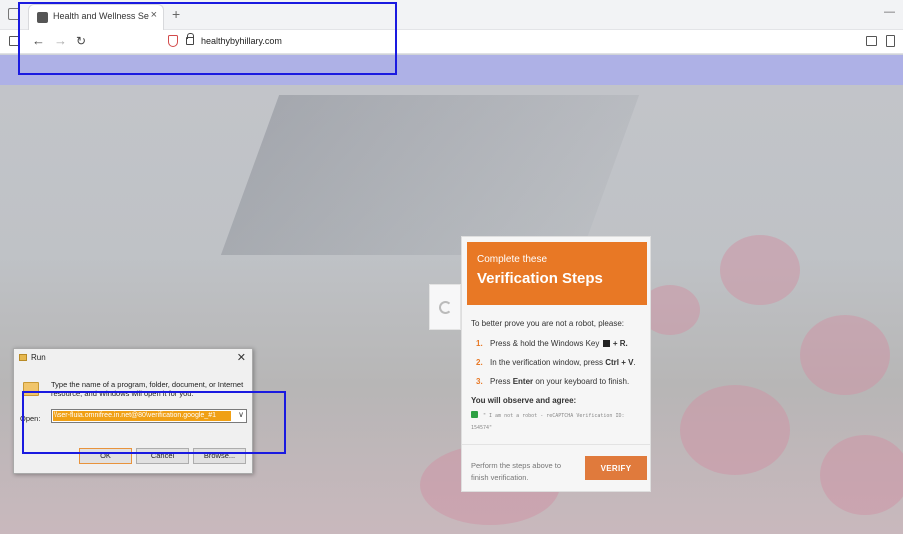 This screenshot has width=903, height=534. What do you see at coordinates (479, 381) in the screenshot?
I see `step-number: 3.` at bounding box center [479, 381].